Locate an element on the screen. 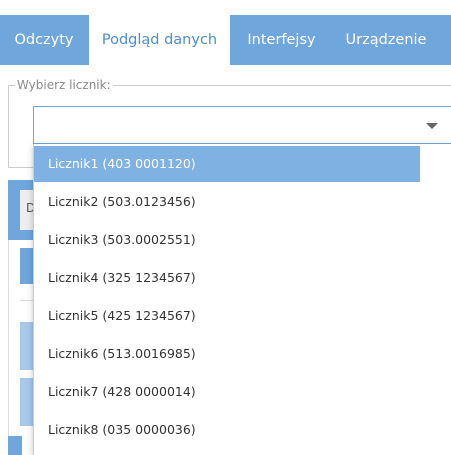 The height and width of the screenshot is (455, 451). meter-option-6: Licznik6 (513.0016985) is located at coordinates (227, 354).